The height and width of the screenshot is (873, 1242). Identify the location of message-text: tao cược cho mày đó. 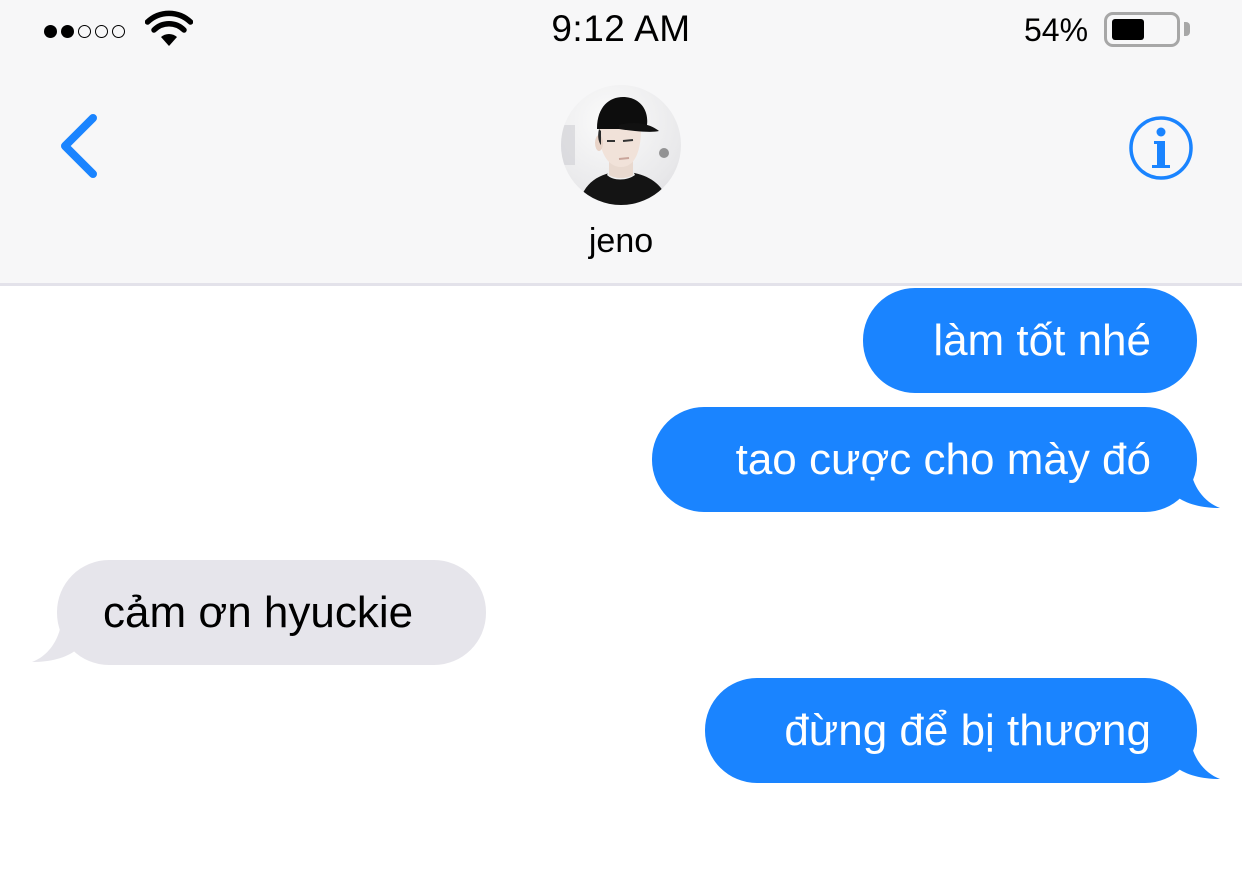
(943, 459).